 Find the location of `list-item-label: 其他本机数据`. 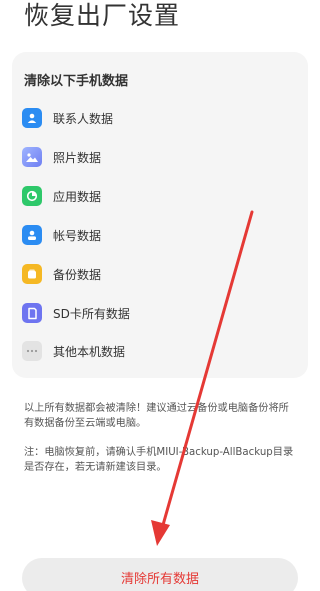

list-item-label: 其他本机数据 is located at coordinates (89, 351).